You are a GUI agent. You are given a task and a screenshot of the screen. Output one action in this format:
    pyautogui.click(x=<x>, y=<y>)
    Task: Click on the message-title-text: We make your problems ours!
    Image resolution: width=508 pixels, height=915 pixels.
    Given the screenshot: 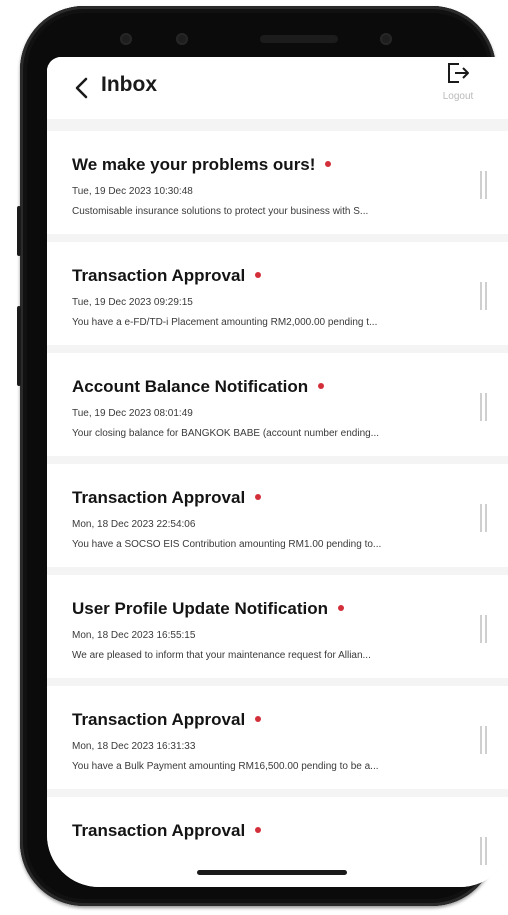 What is the action you would take?
    pyautogui.click(x=194, y=164)
    